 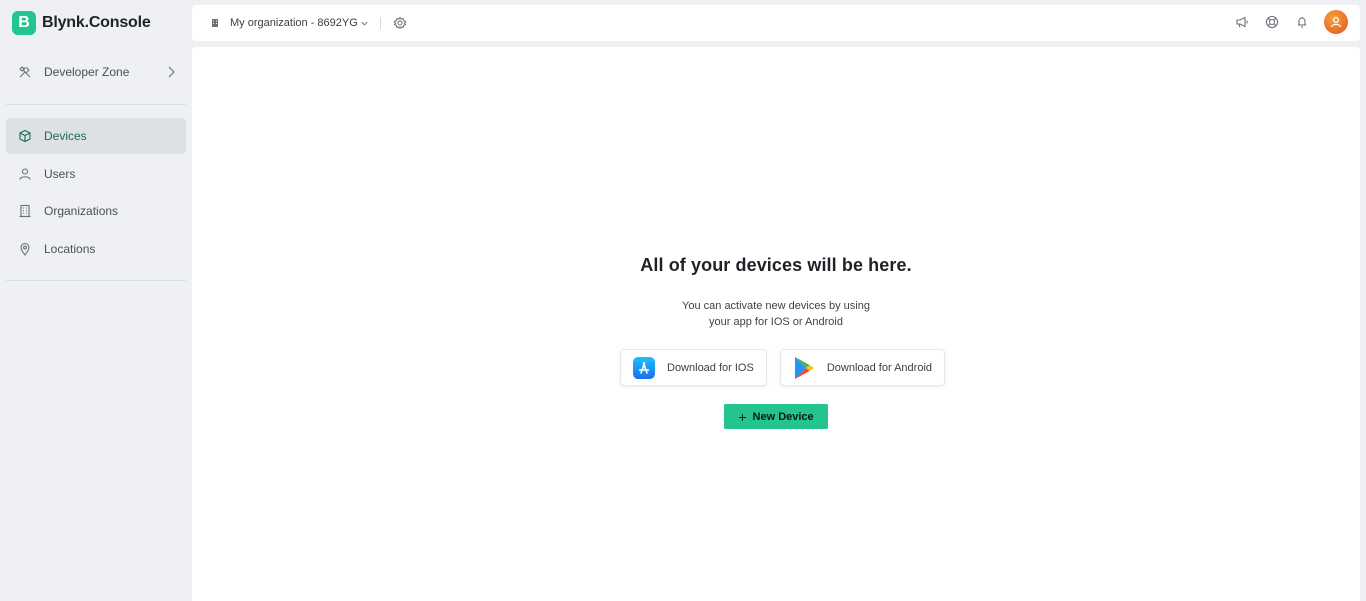 What do you see at coordinates (776, 265) in the screenshot?
I see `empty-state-title: All of your devices will be here.` at bounding box center [776, 265].